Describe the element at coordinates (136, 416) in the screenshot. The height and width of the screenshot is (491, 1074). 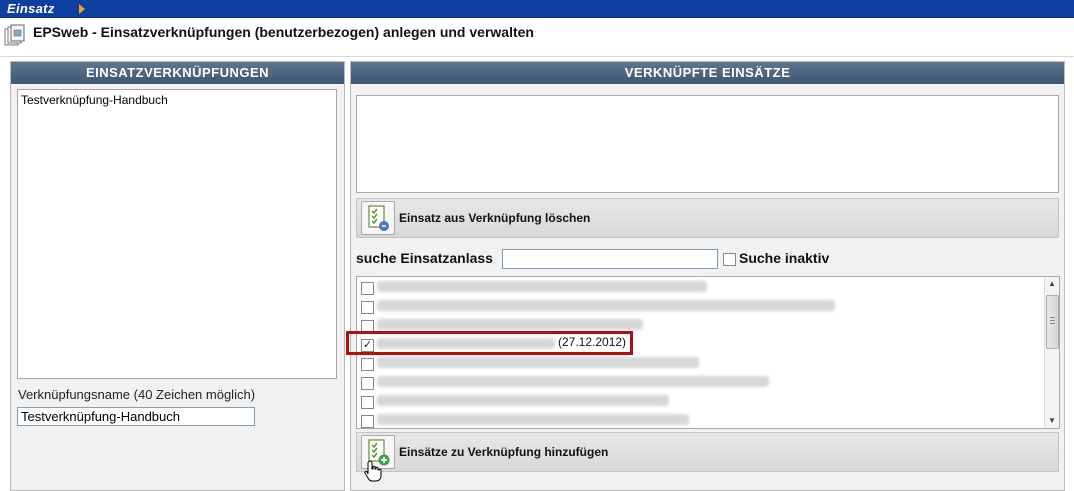
I see `link-name-input` at that location.